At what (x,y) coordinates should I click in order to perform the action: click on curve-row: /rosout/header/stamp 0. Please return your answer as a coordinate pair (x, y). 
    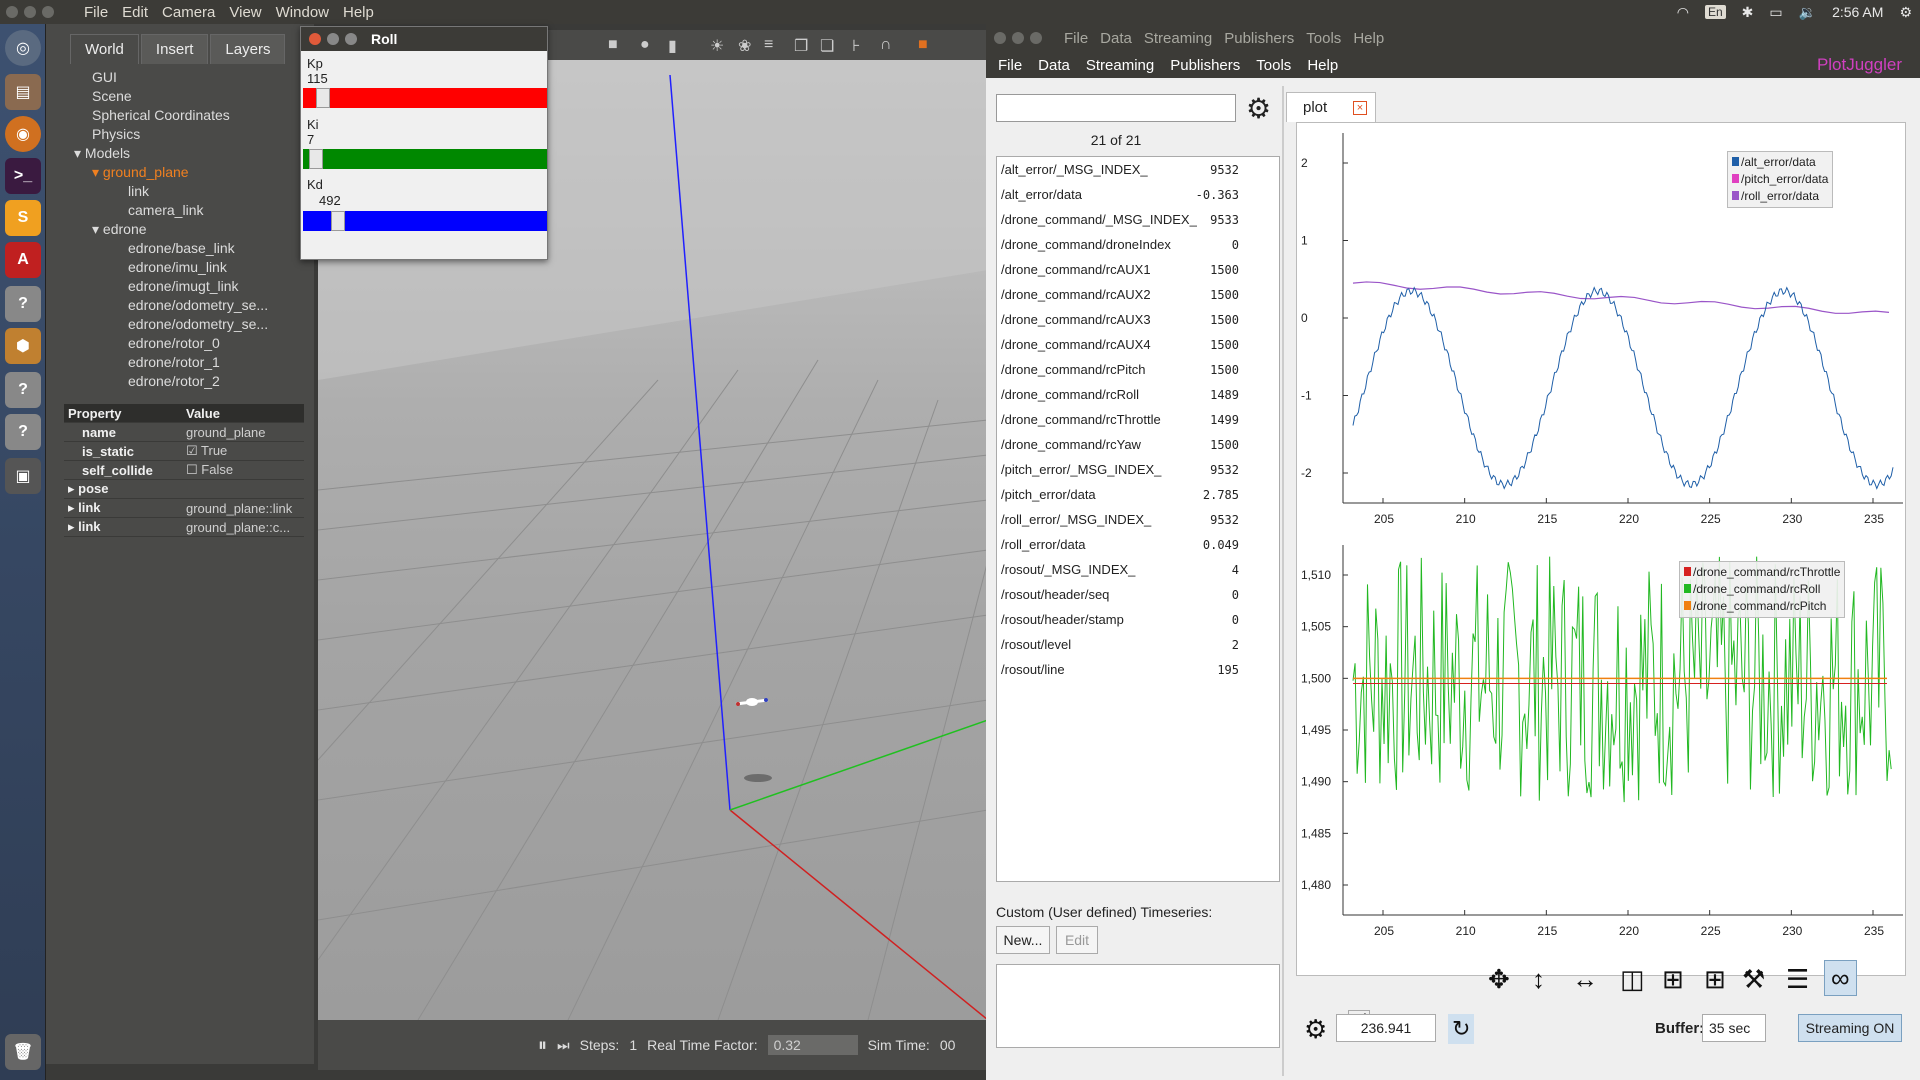
    Looking at the image, I should click on (1138, 619).